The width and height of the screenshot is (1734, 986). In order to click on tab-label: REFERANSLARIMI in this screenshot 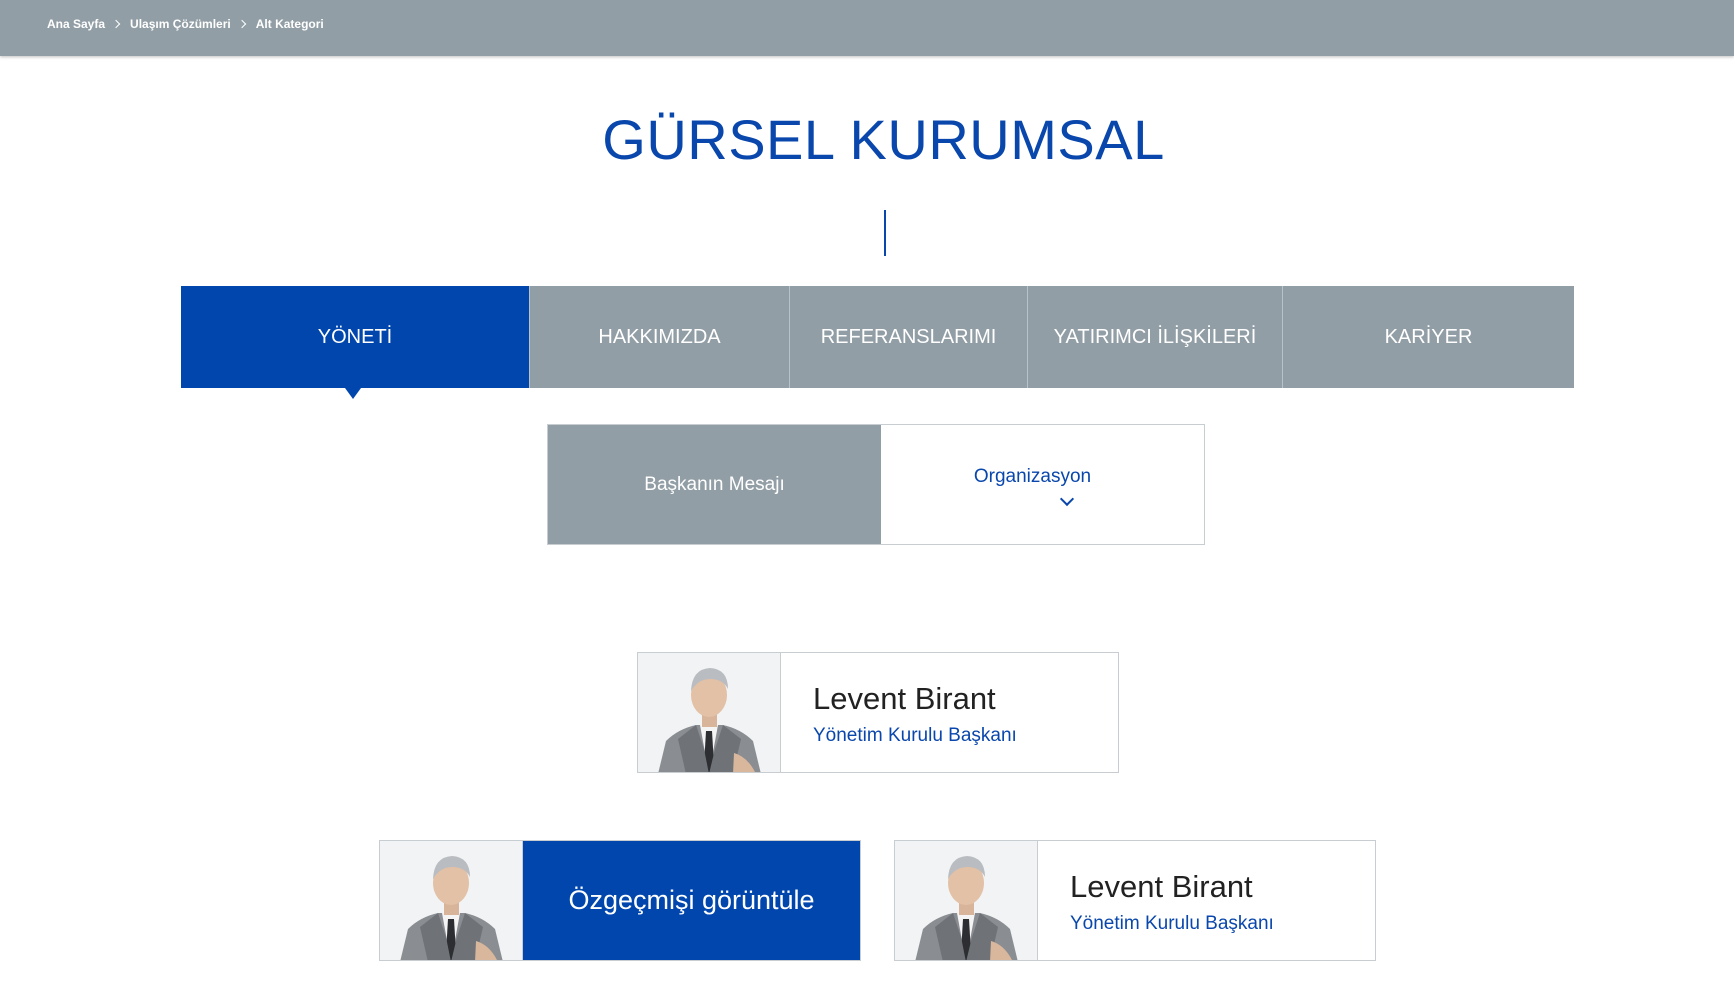, I will do `click(908, 336)`.